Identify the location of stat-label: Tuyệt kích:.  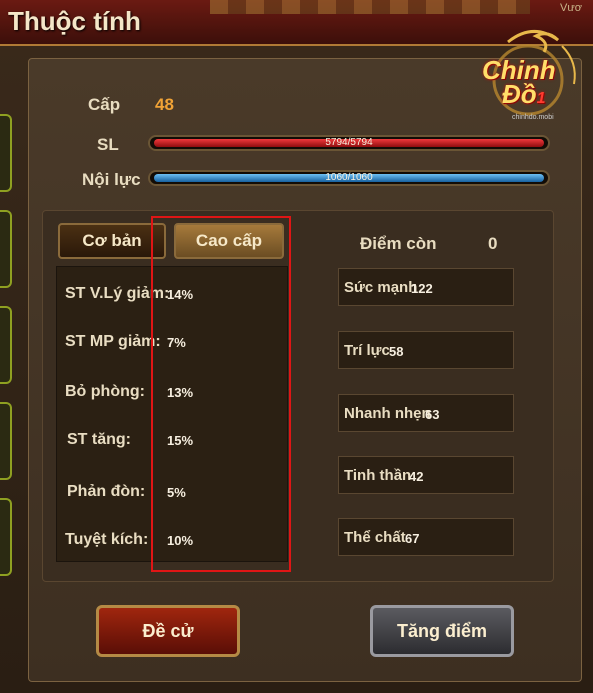
(107, 539).